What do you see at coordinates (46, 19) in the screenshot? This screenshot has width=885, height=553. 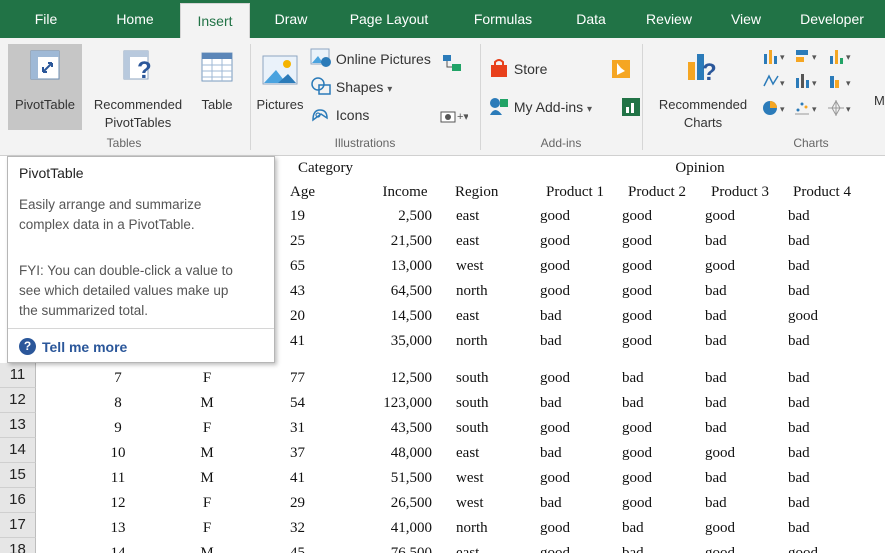 I see `tab-file: File` at bounding box center [46, 19].